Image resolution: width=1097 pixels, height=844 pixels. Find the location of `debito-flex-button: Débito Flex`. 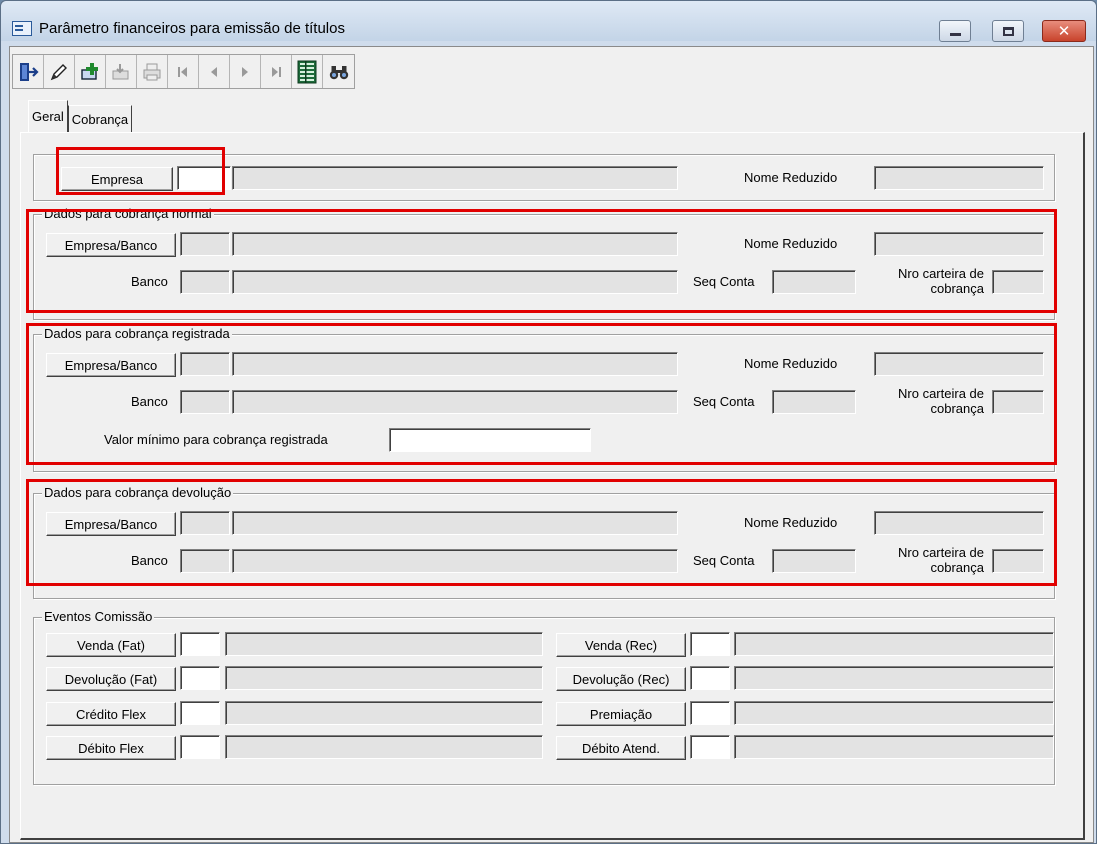

debito-flex-button: Débito Flex is located at coordinates (111, 748).